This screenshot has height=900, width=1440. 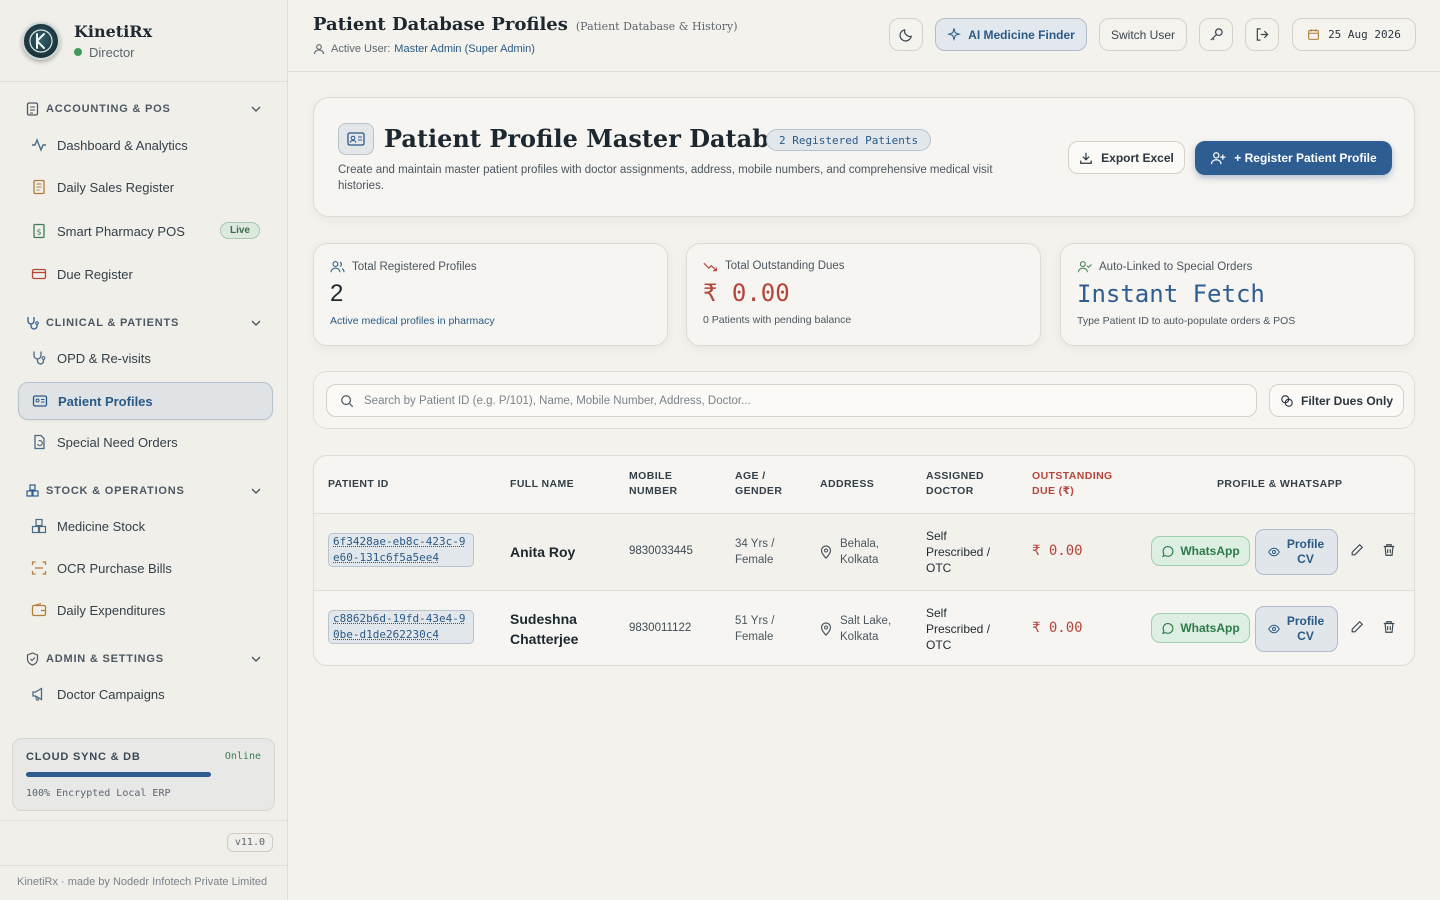 What do you see at coordinates (1280, 484) in the screenshot?
I see `column-header-profile-whatsapp: PROFILE & WHATSAPP` at bounding box center [1280, 484].